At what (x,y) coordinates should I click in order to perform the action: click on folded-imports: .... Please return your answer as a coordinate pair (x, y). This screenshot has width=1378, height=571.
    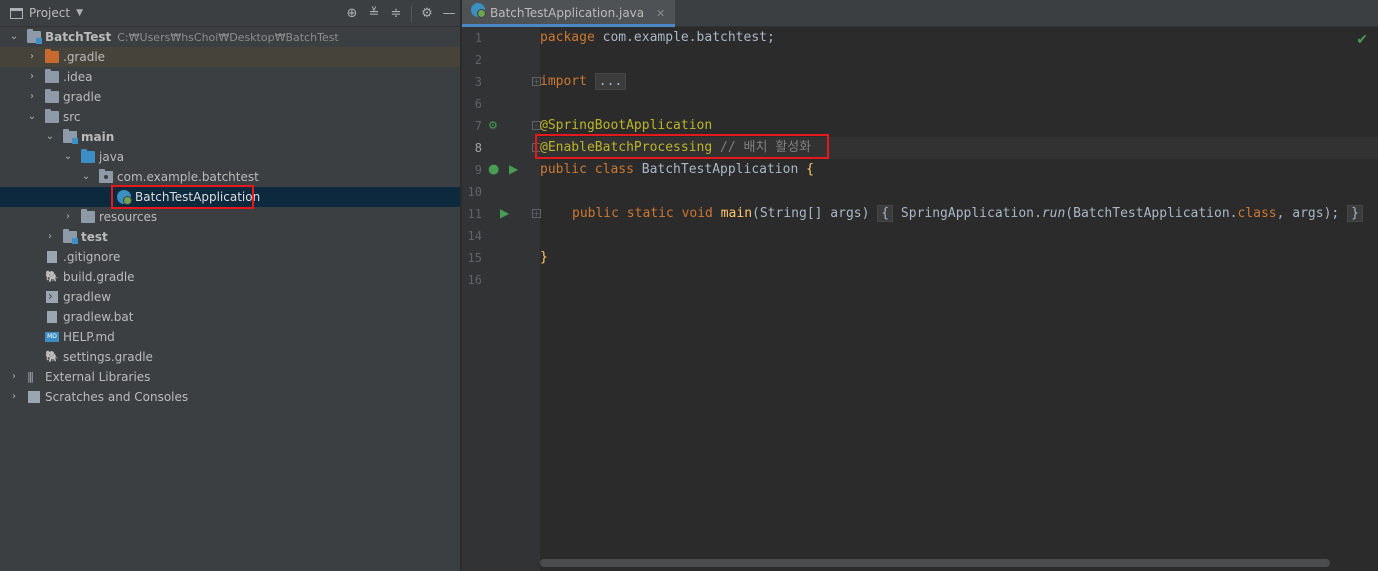
    Looking at the image, I should click on (610, 81).